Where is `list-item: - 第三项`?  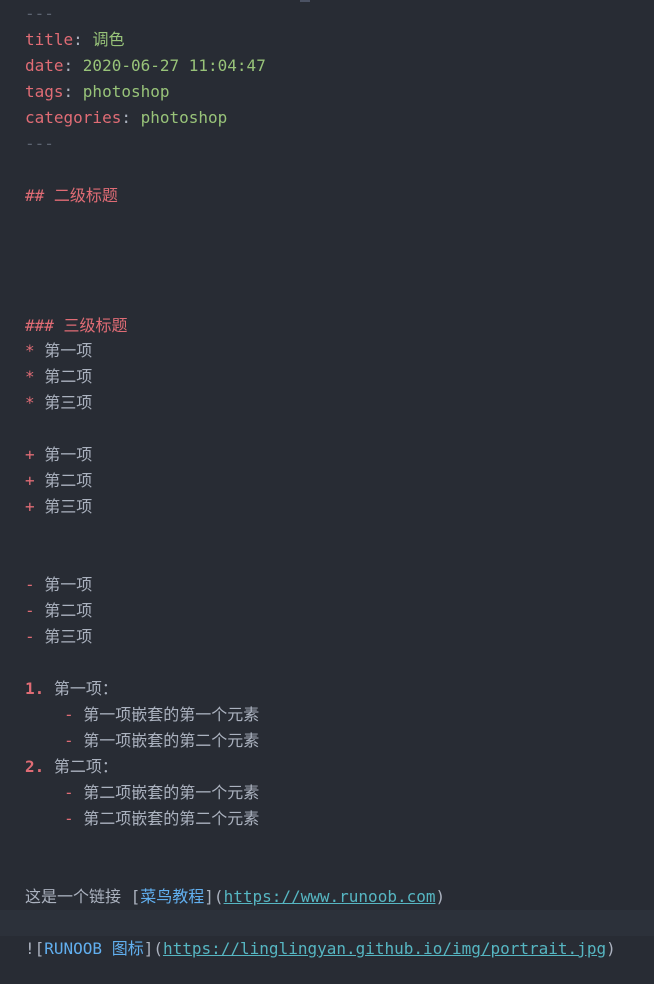 list-item: - 第三项 is located at coordinates (58, 637).